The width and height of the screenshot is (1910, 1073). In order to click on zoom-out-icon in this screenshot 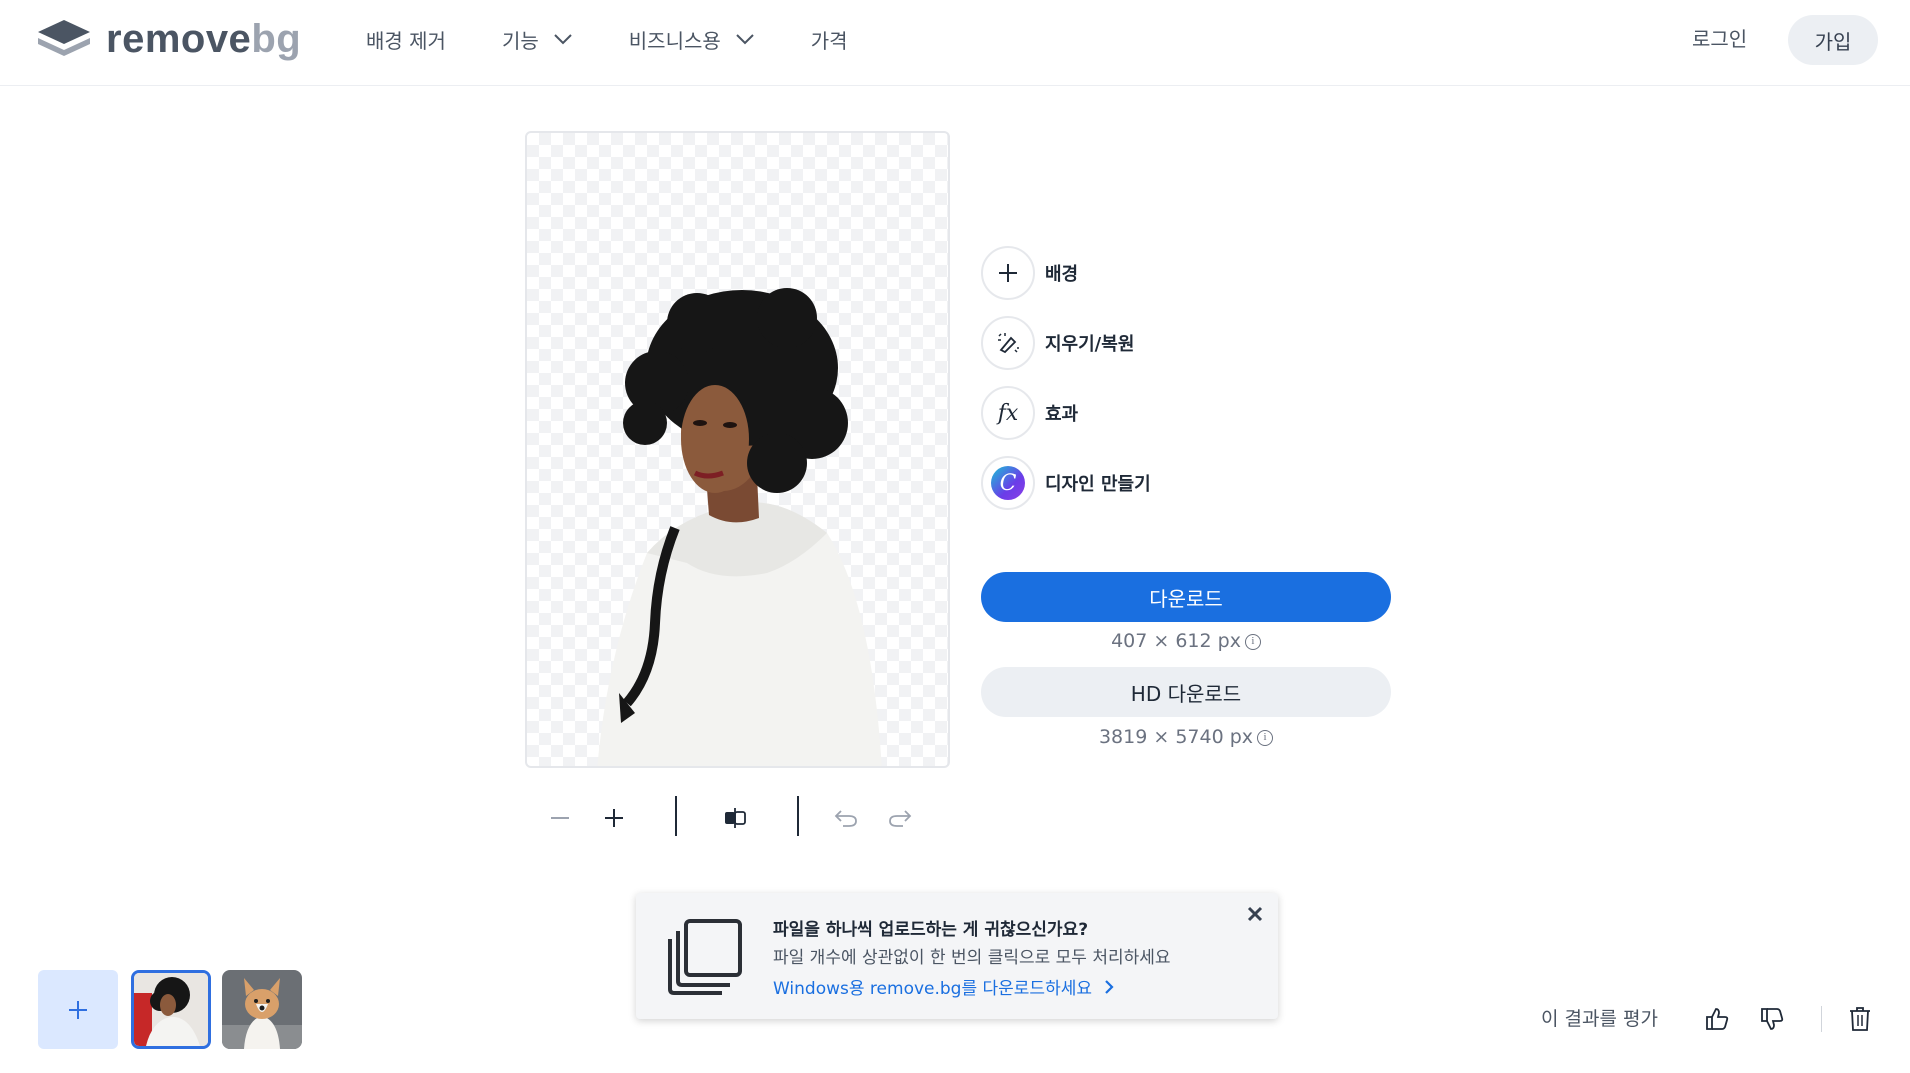, I will do `click(560, 818)`.